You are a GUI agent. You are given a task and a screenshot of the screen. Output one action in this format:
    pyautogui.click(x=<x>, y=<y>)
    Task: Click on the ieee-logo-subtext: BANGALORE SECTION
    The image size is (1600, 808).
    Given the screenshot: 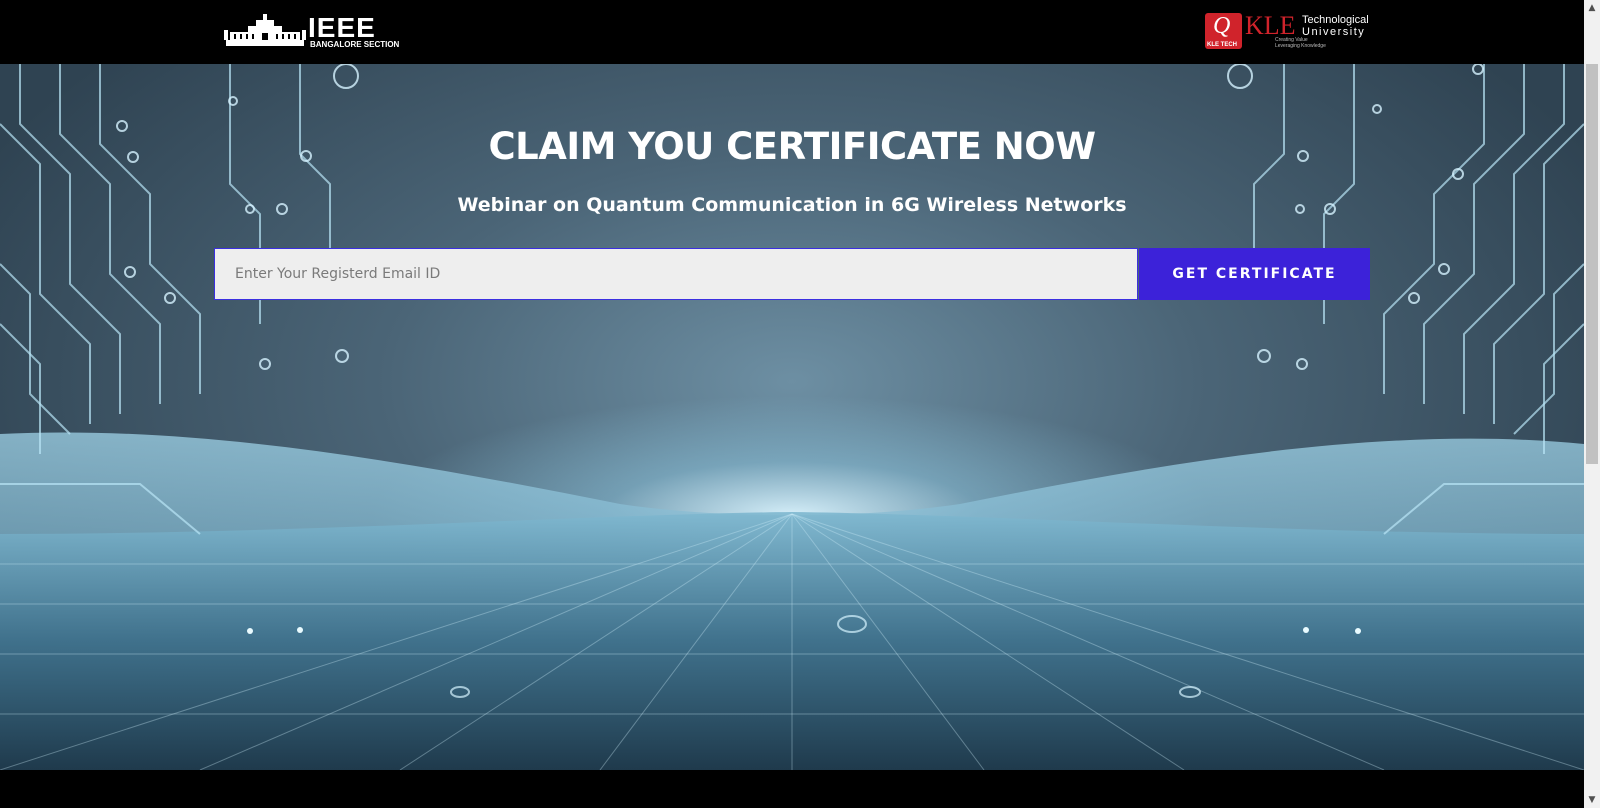 What is the action you would take?
    pyautogui.click(x=355, y=44)
    